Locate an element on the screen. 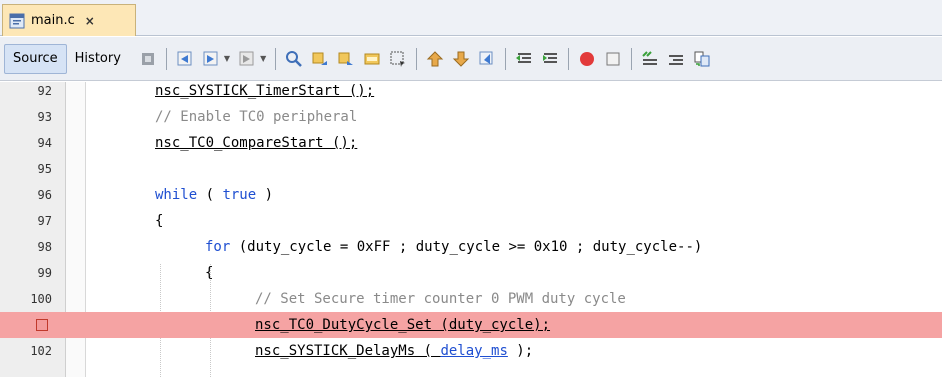 This screenshot has width=942, height=377. code-line: 97 { is located at coordinates (471, 221).